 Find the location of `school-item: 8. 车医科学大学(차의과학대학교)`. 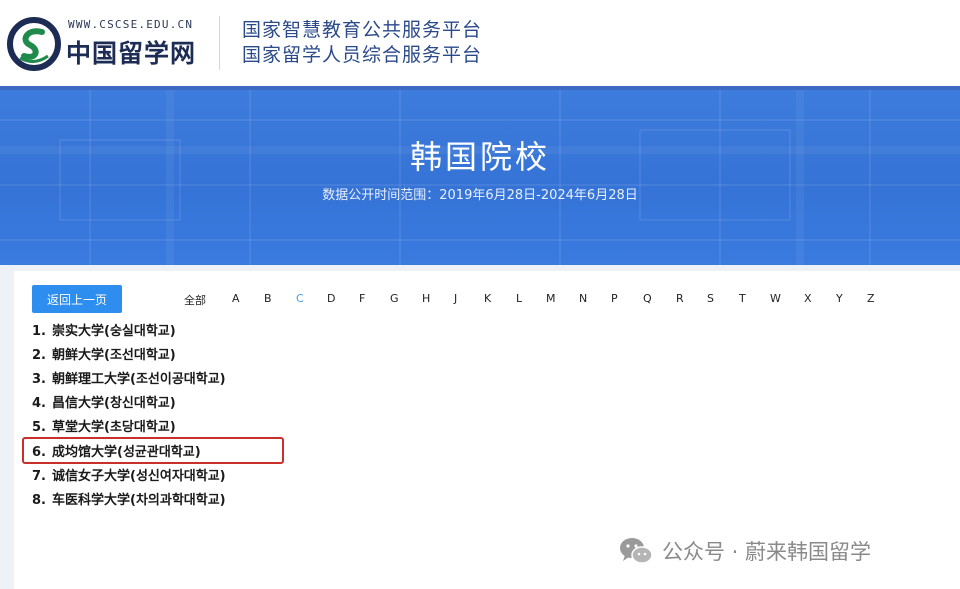

school-item: 8. 车医科学大学(차의과학대학교) is located at coordinates (129, 498).